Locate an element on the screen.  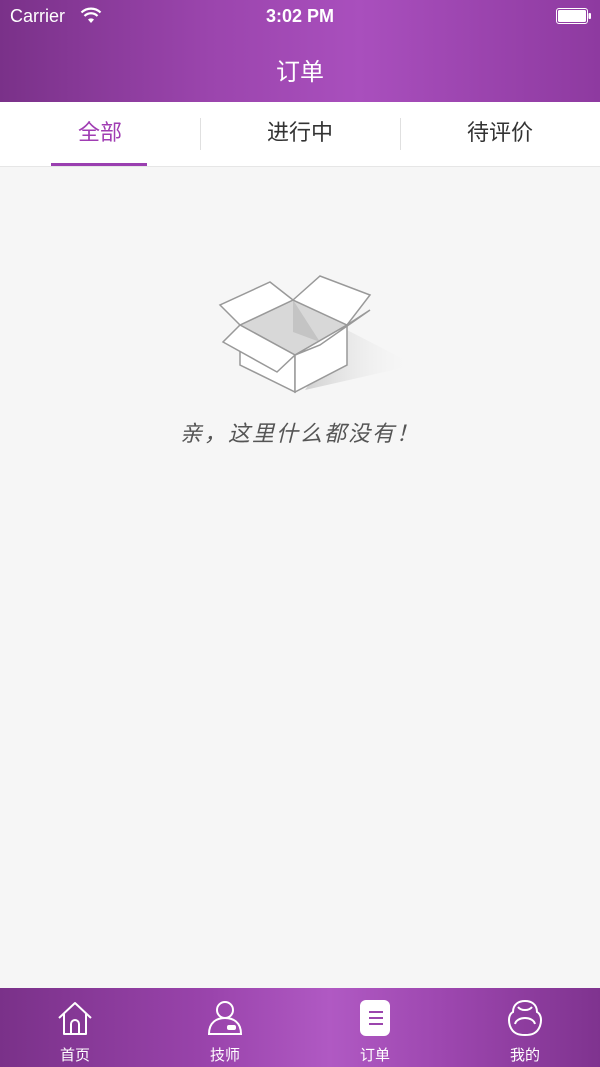
nav-profile: 我的 is located at coordinates (525, 1027).